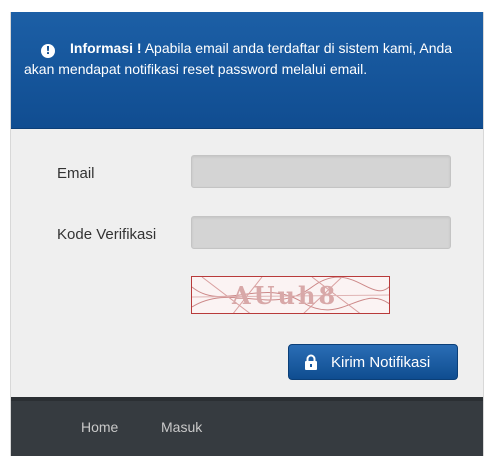 The image size is (495, 456). What do you see at coordinates (285, 295) in the screenshot?
I see `captcha-text: AUuh8` at bounding box center [285, 295].